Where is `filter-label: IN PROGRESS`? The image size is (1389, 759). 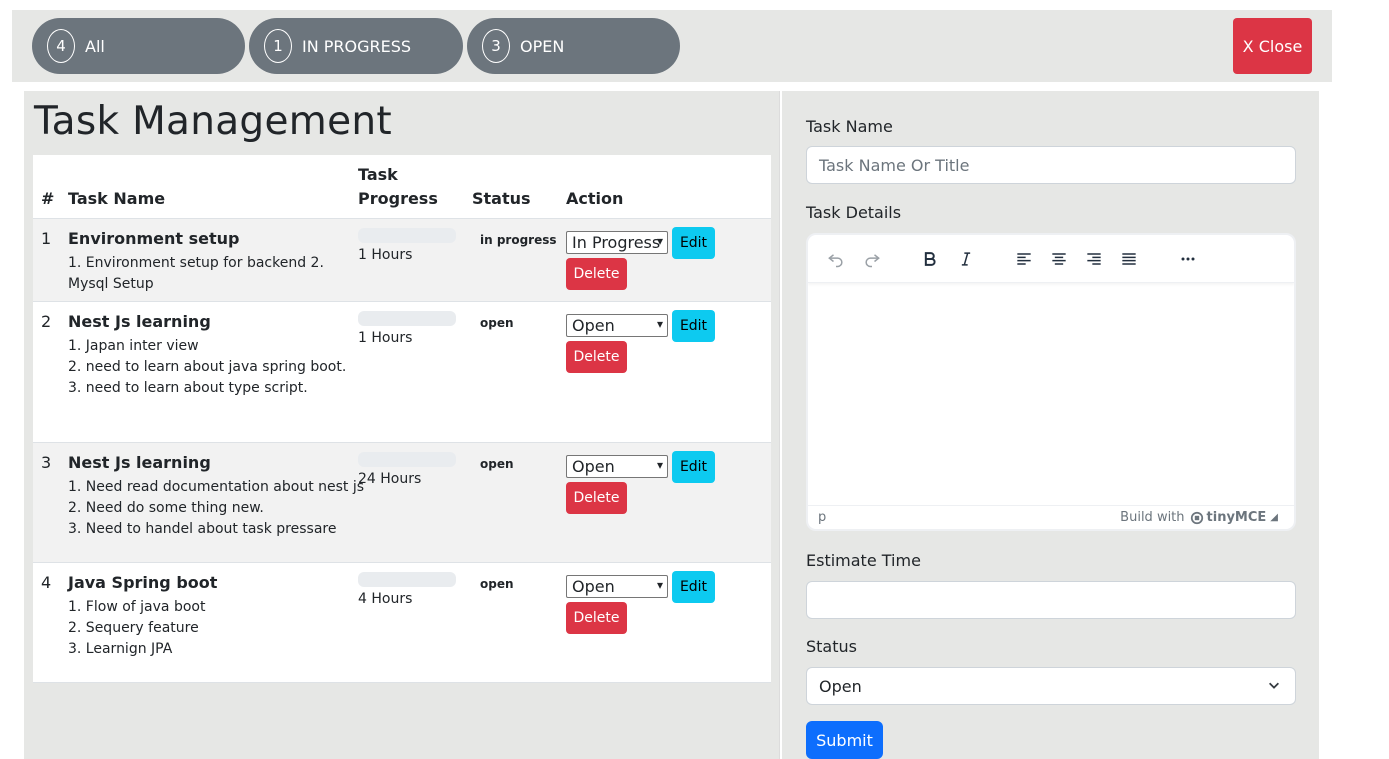
filter-label: IN PROGRESS is located at coordinates (357, 46).